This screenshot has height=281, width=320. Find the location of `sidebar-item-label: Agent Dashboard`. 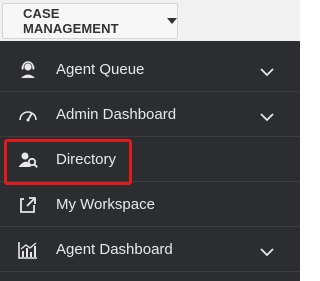

sidebar-item-label: Agent Dashboard is located at coordinates (114, 249).